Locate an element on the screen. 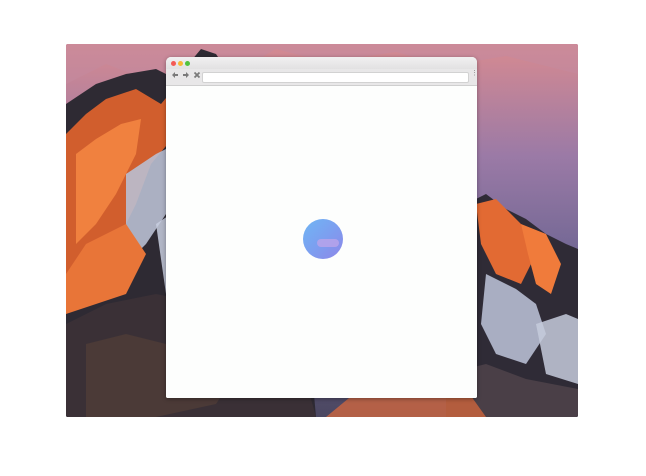  stop-button is located at coordinates (196, 77).